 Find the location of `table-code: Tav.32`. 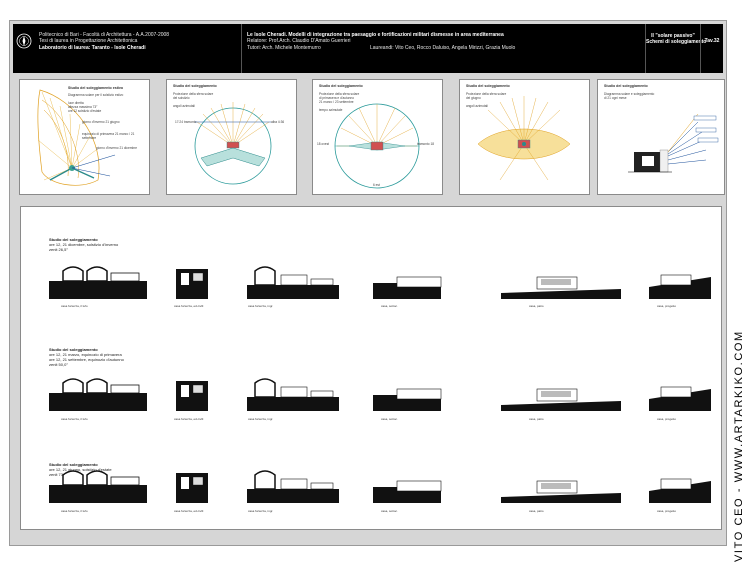

table-code: Tav.32 is located at coordinates (712, 41).